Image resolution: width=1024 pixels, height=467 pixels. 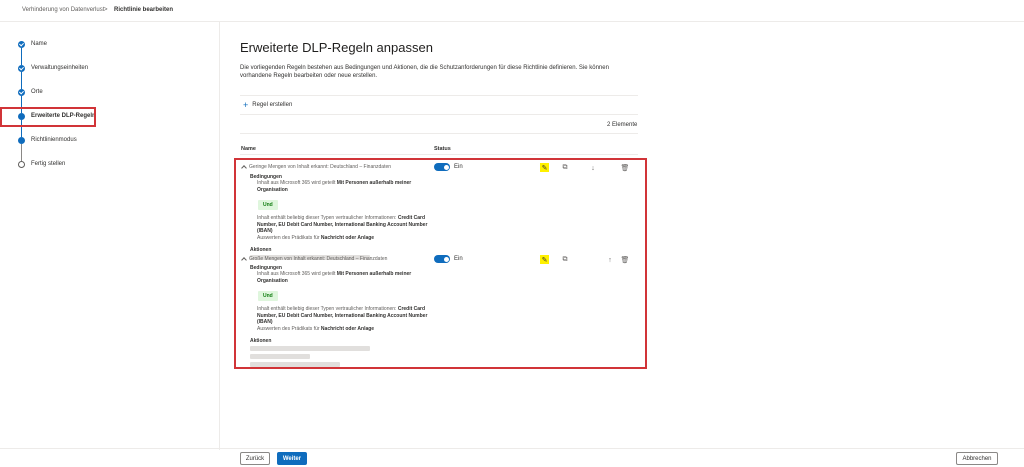 I want to click on plus-icon: +, so click(x=246, y=105).